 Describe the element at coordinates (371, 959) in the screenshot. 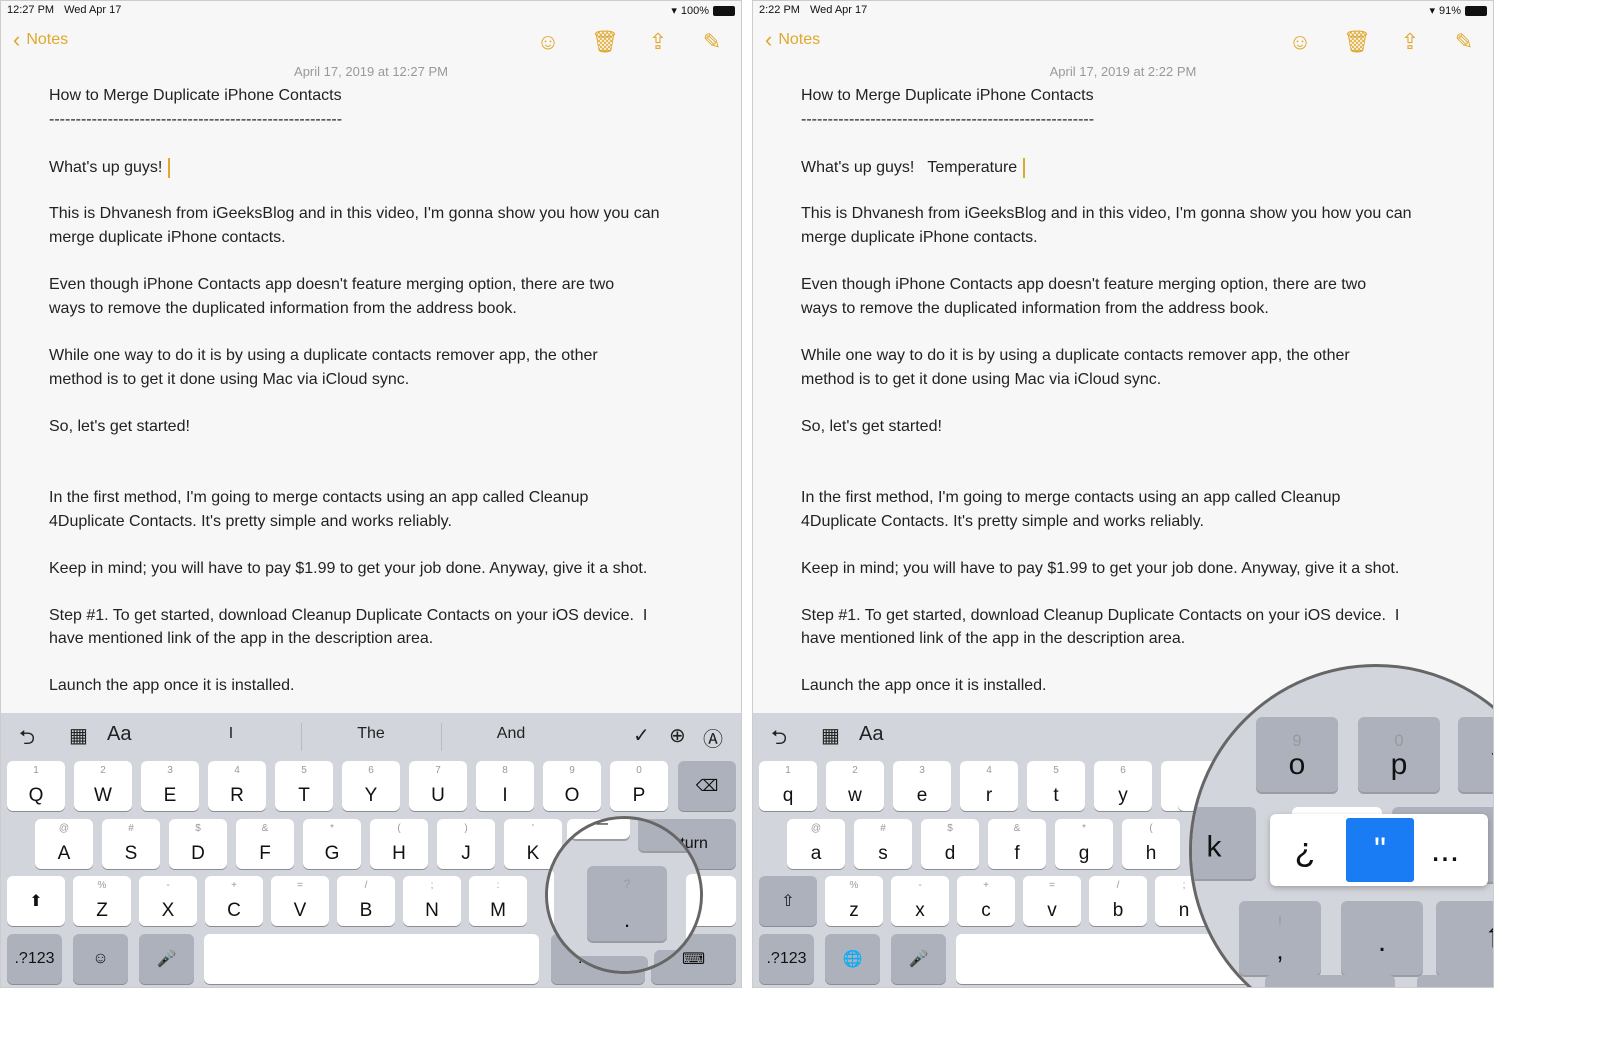

I see `space-bar` at that location.